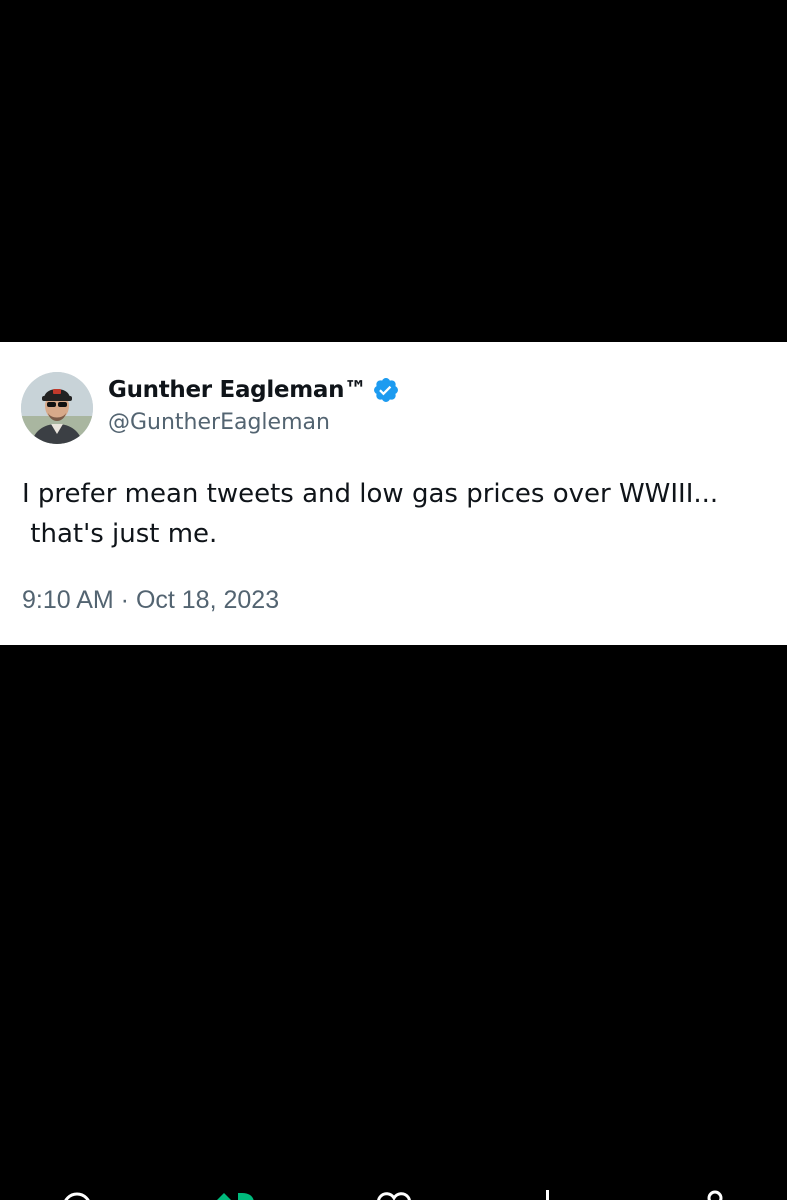 This screenshot has height=1200, width=787. Describe the element at coordinates (394, 1195) in the screenshot. I see `heart-icon` at that location.